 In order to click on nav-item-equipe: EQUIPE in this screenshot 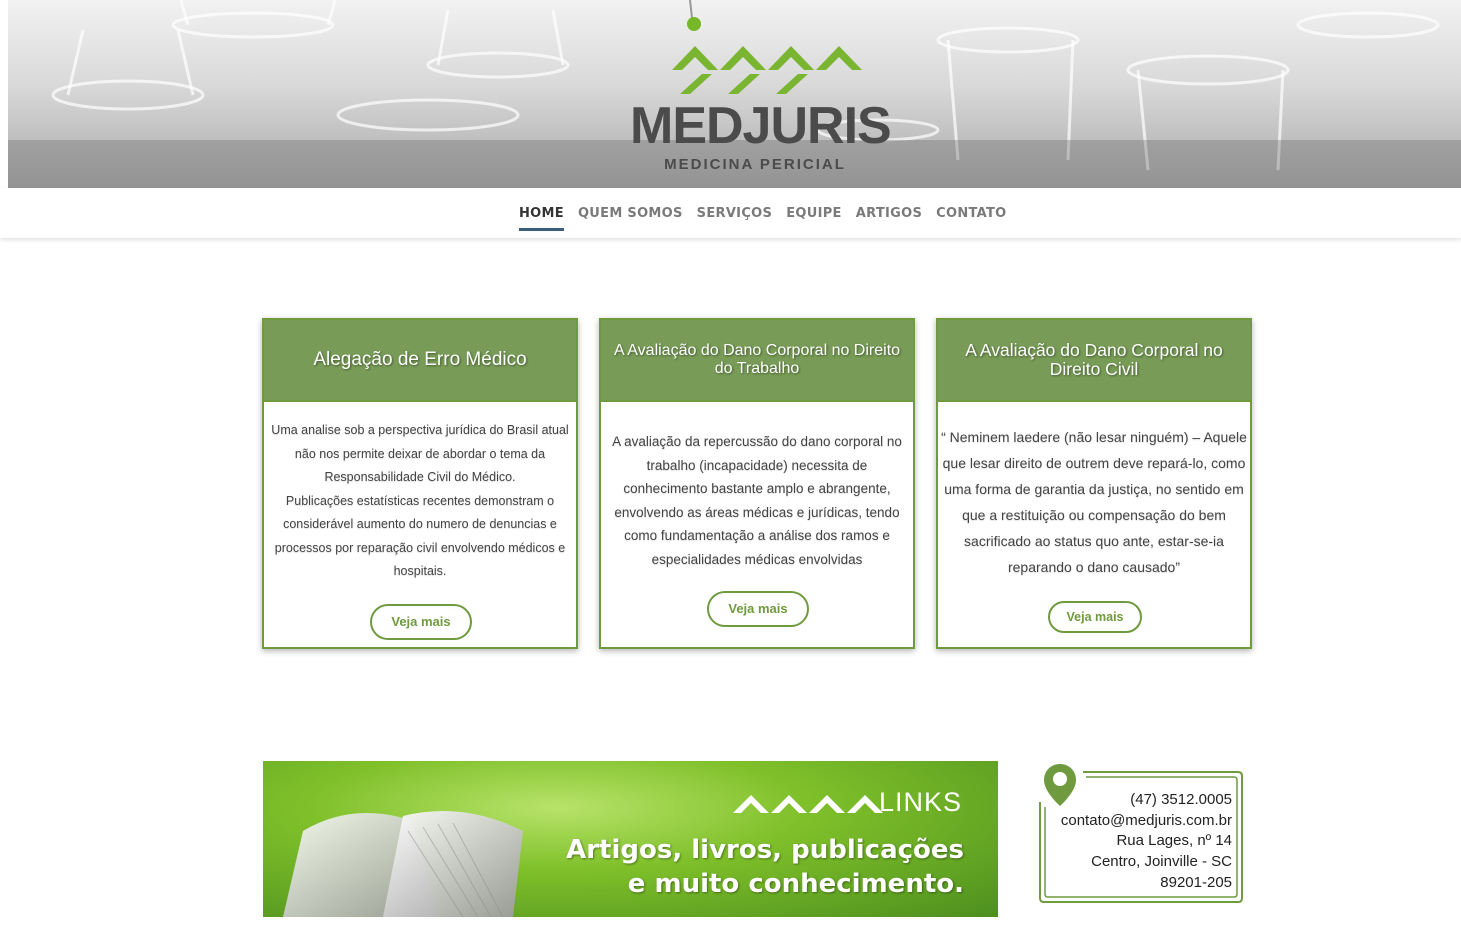, I will do `click(814, 217)`.